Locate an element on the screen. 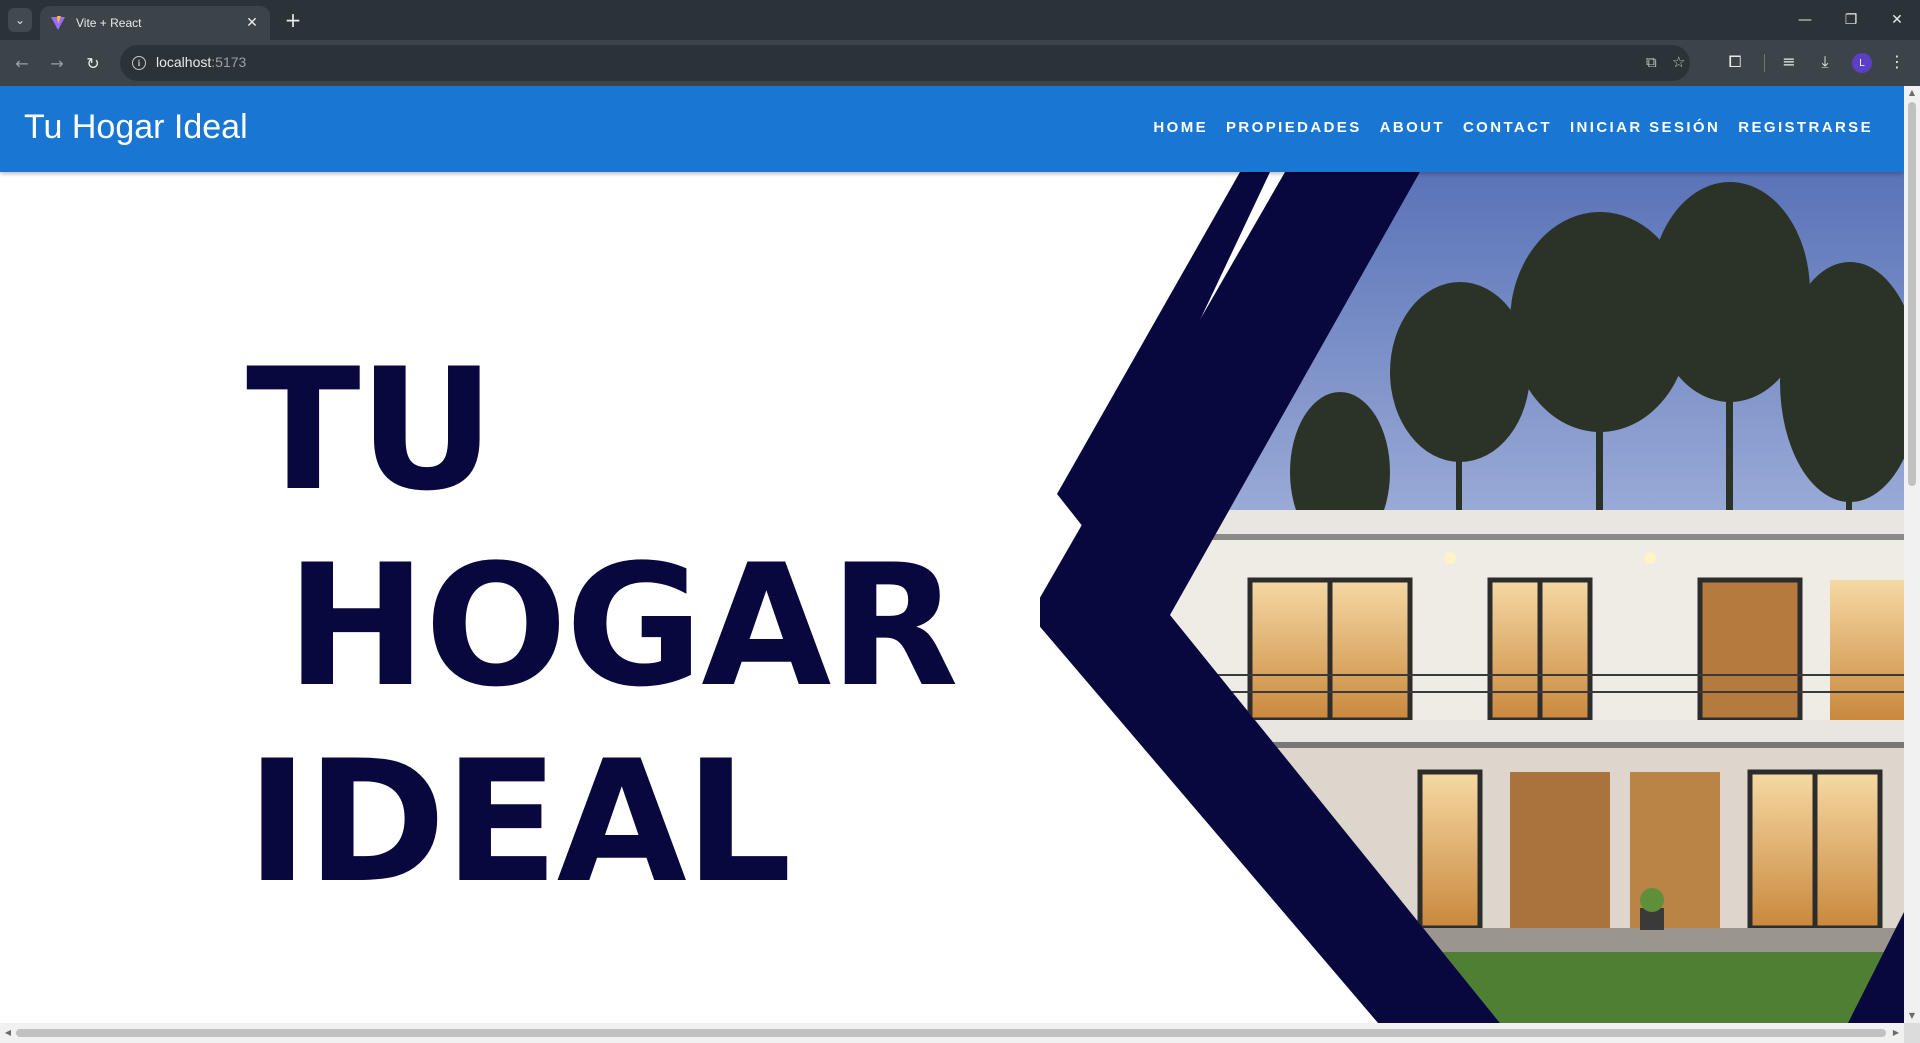 This screenshot has width=1920, height=1043. browser-toolbar: ← → ↻ i localhost:5173 ⧉ ☆ ⧠ ≡ ⤓ ⋮ is located at coordinates (960, 63).